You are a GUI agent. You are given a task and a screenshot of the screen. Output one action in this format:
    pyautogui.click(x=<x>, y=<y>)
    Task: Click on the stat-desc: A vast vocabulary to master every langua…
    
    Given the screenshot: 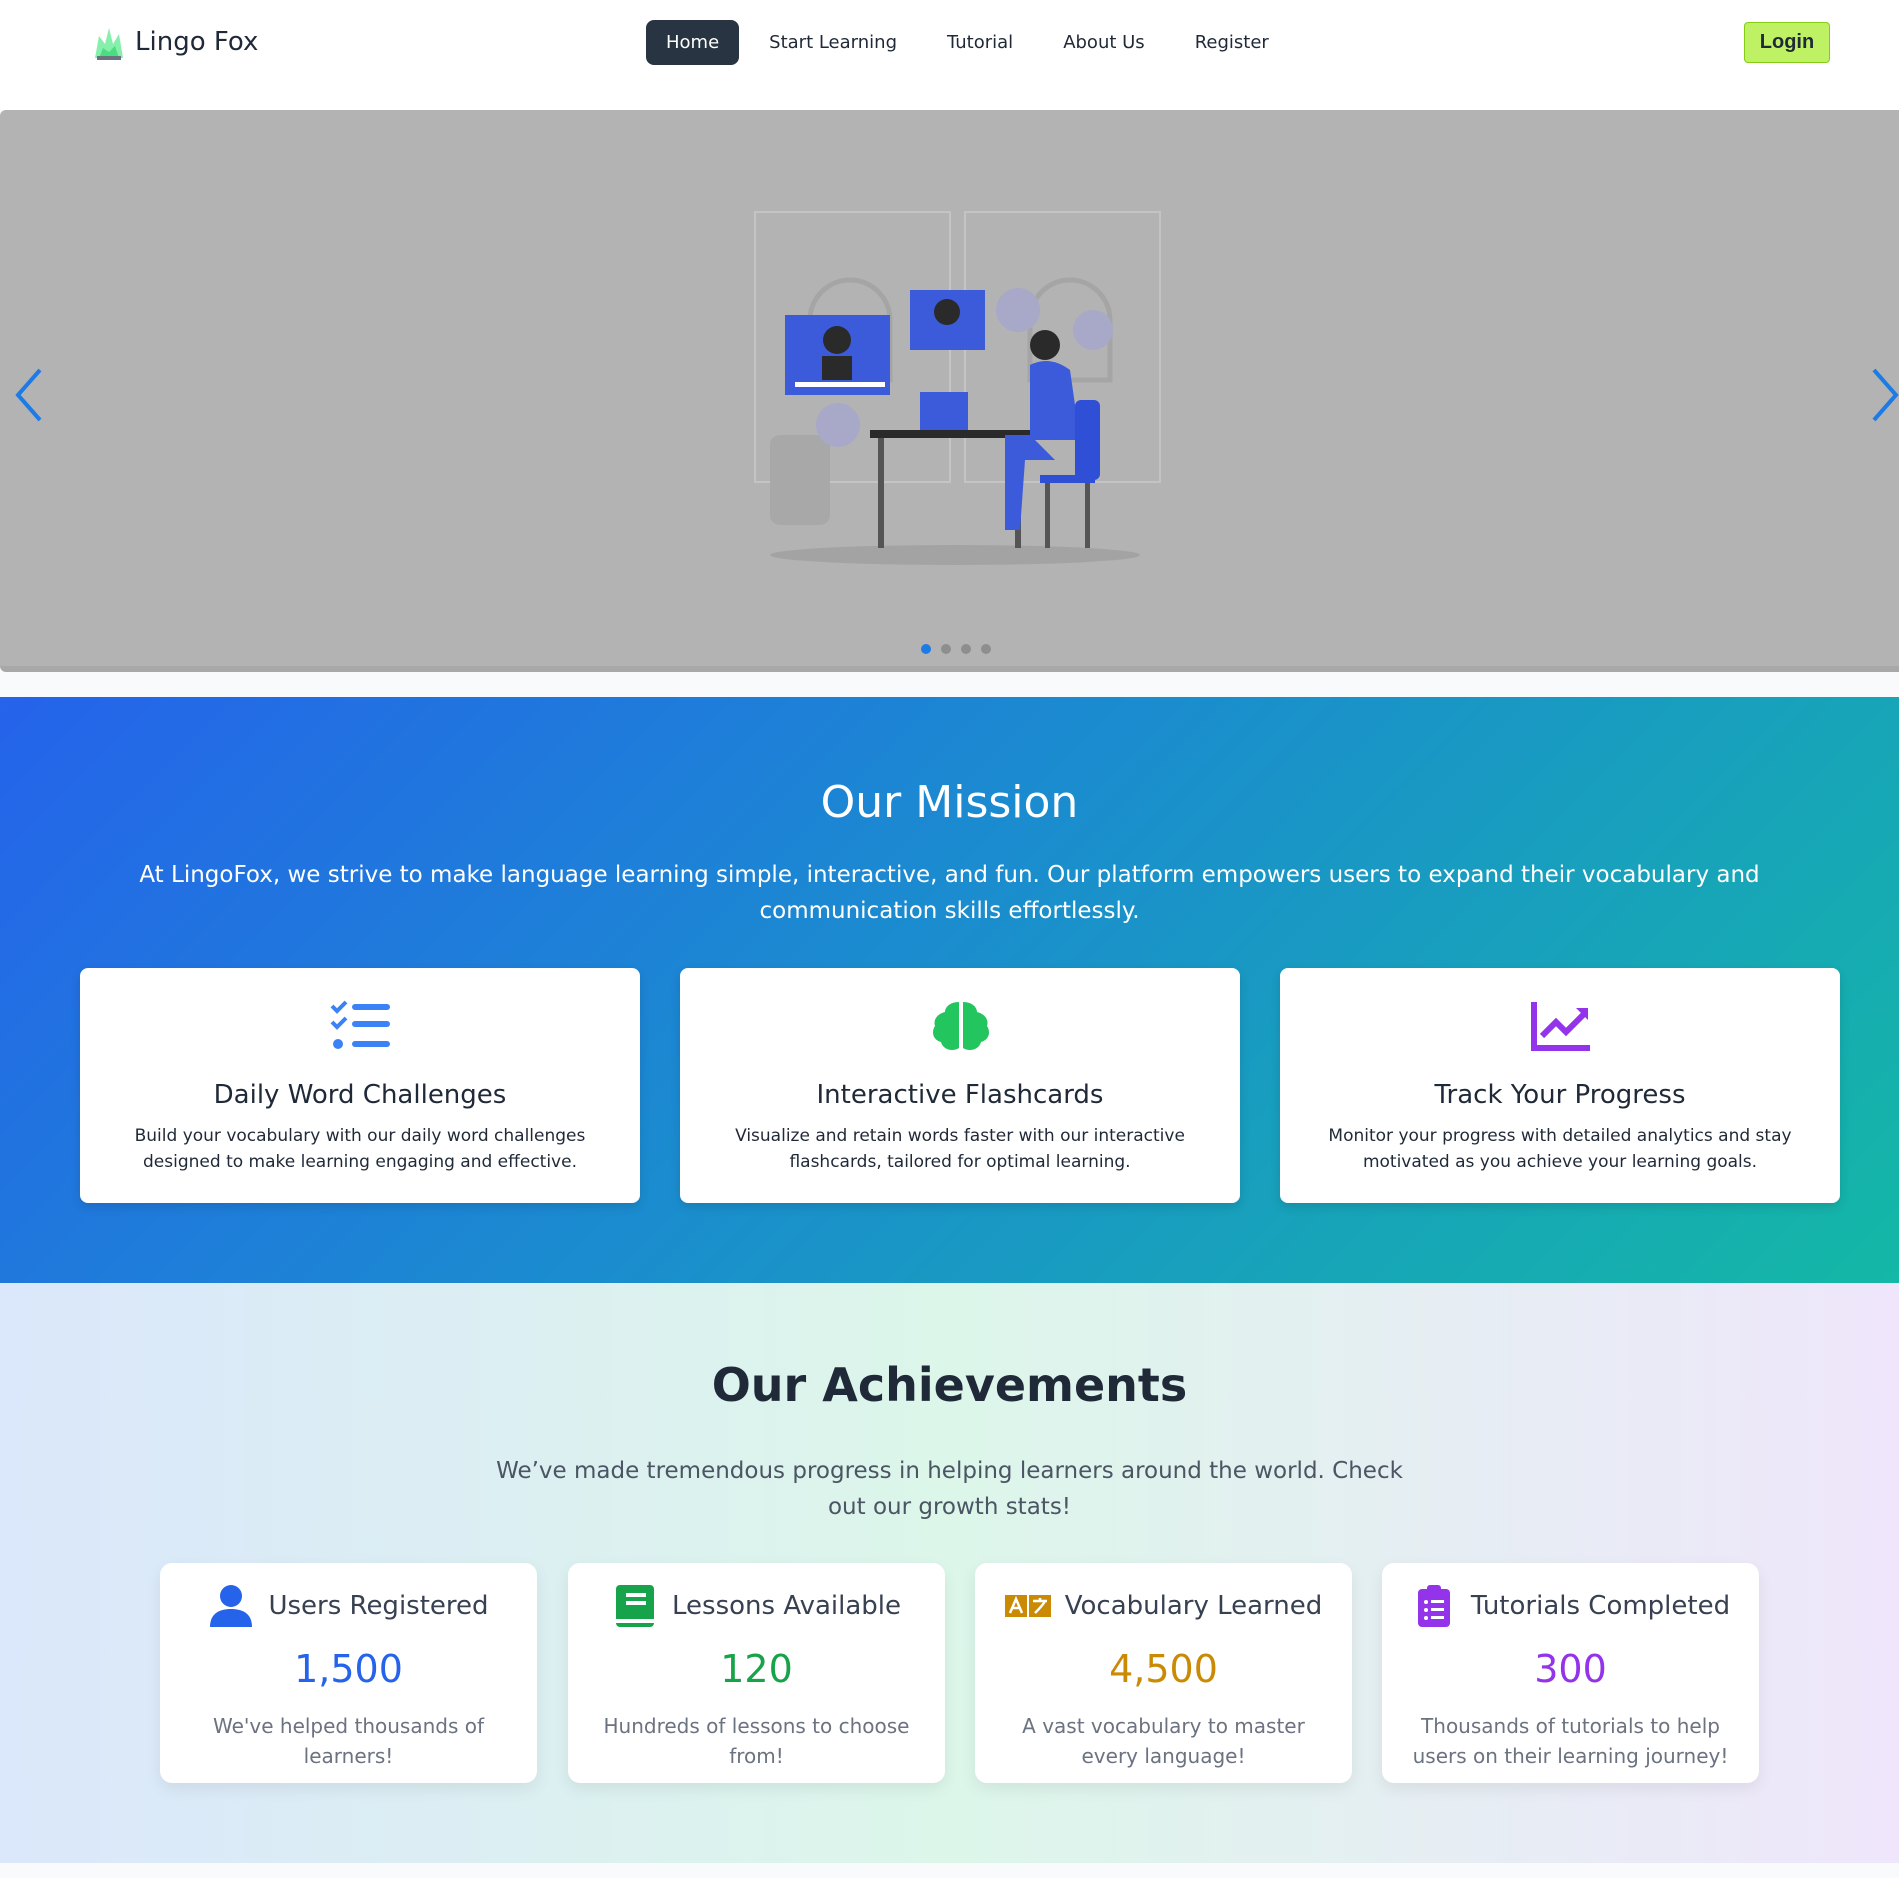 What is the action you would take?
    pyautogui.click(x=1163, y=1741)
    